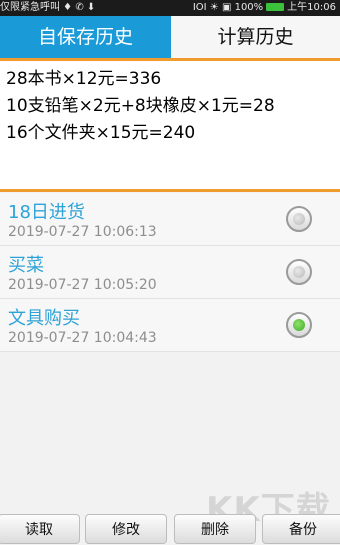  What do you see at coordinates (48, 7) in the screenshot?
I see `status-left-text: 仅限紧急呼叫 ♦ ✆ ⬇` at bounding box center [48, 7].